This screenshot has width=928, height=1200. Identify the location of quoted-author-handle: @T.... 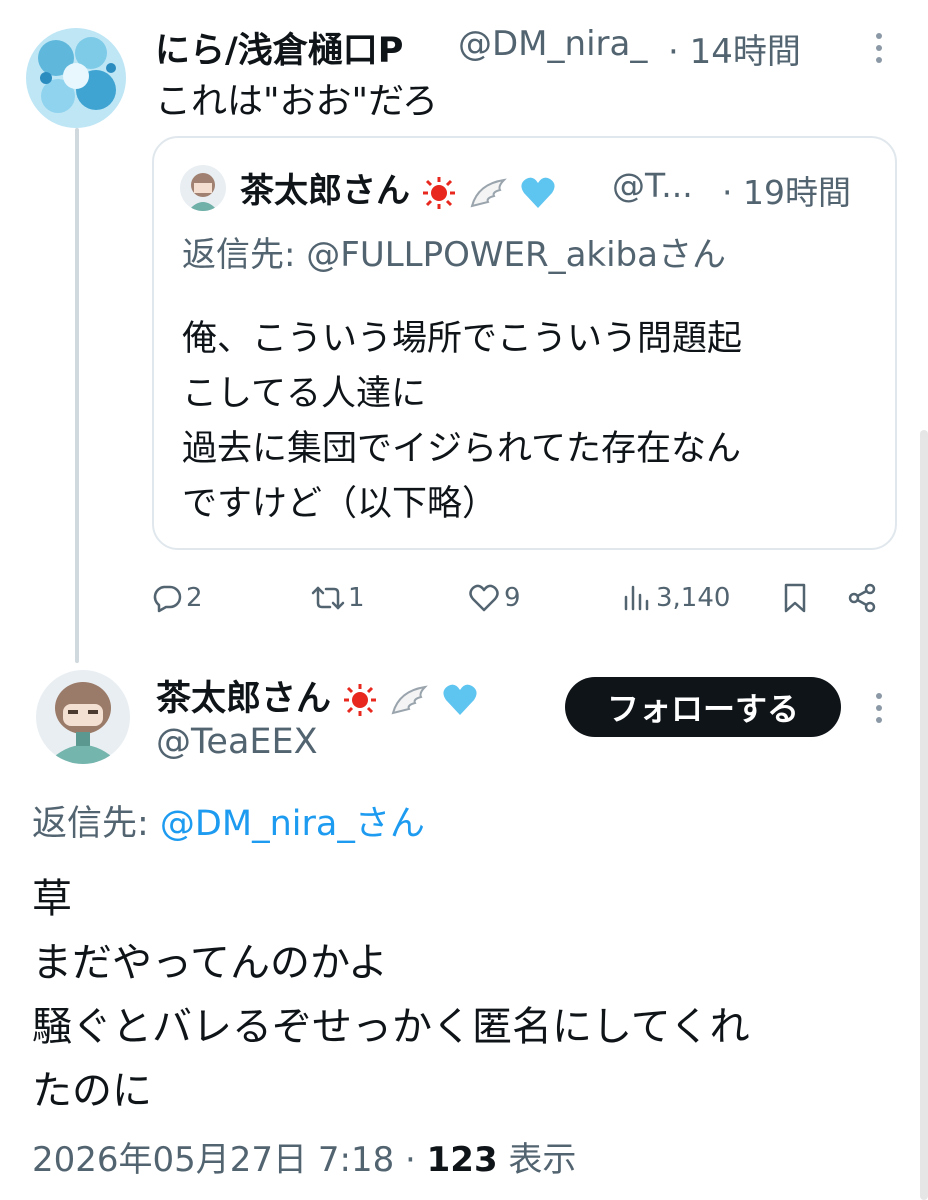
(652, 185).